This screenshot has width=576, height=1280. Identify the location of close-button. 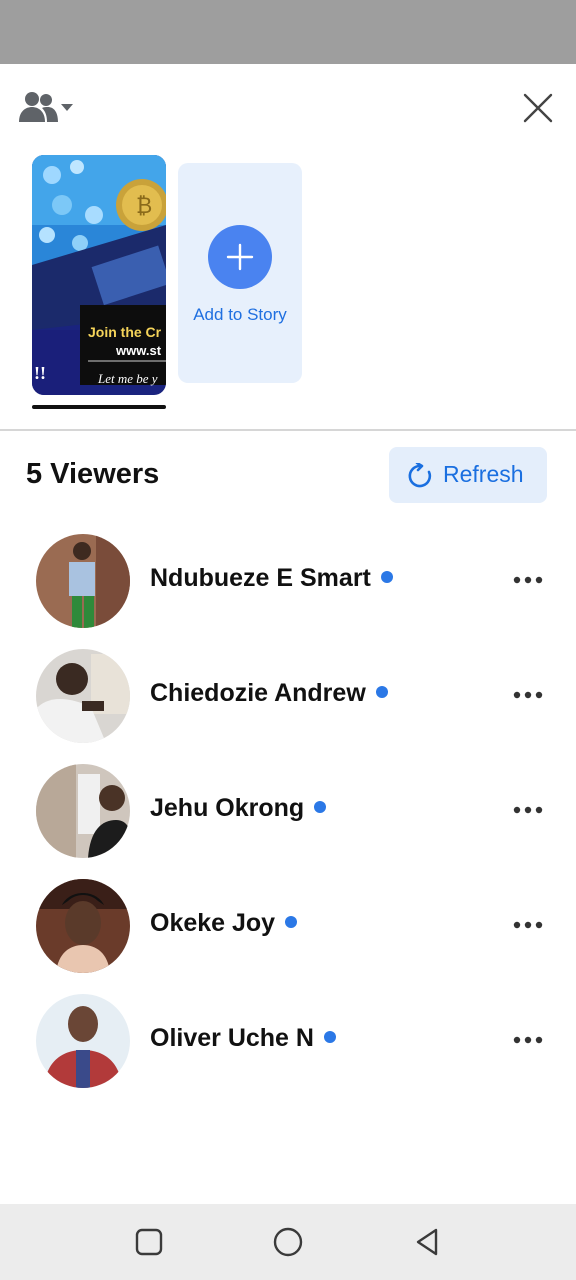
(538, 108).